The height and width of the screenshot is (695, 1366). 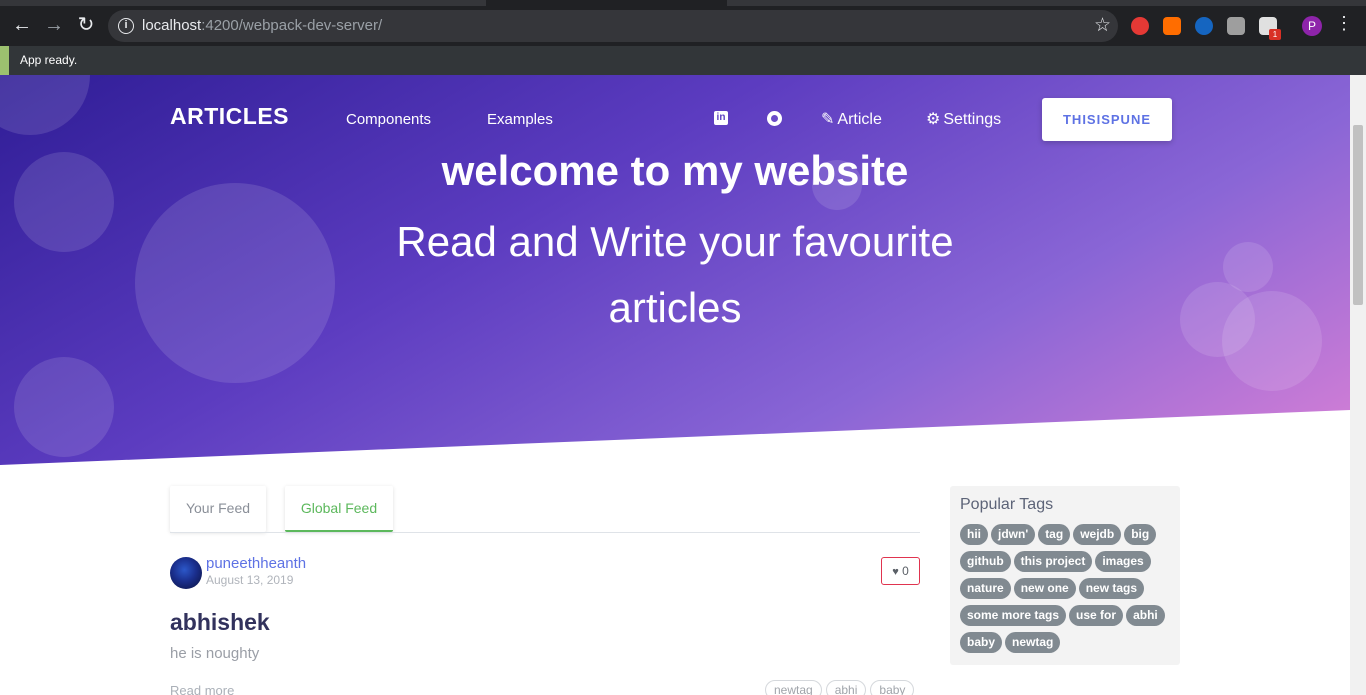 I want to click on edit-icon: ✎, so click(x=828, y=119).